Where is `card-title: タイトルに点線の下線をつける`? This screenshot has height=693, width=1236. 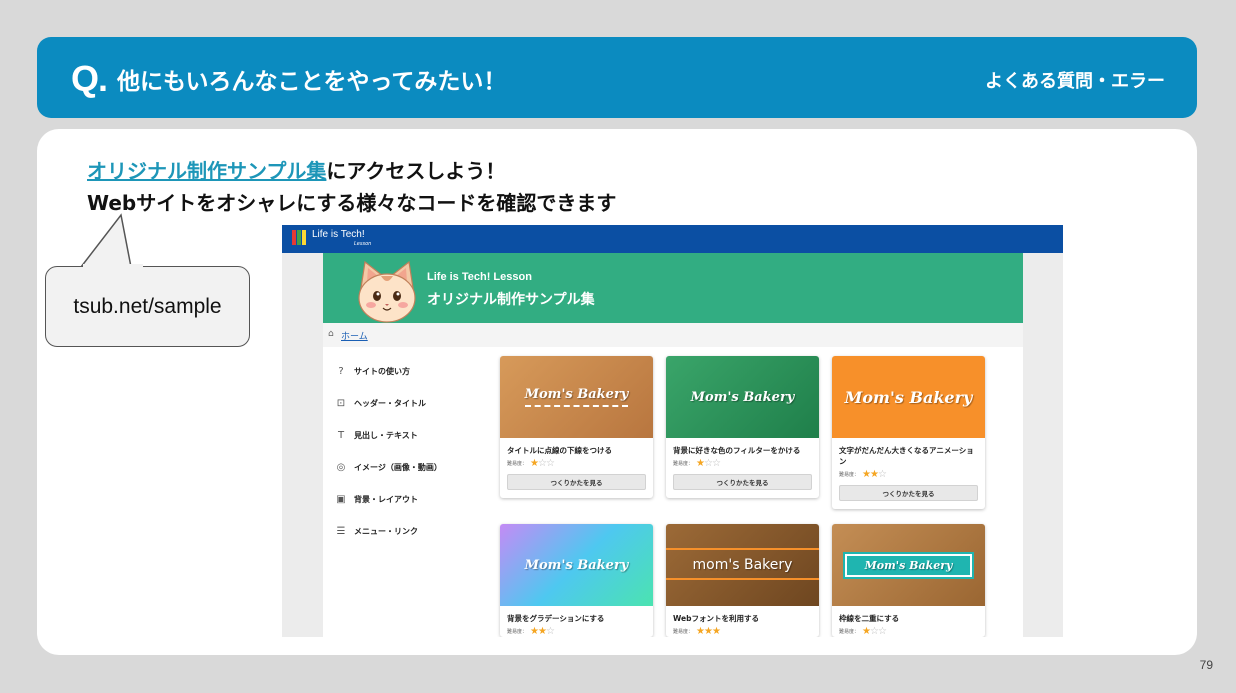
card-title: タイトルに点線の下線をつける is located at coordinates (559, 450).